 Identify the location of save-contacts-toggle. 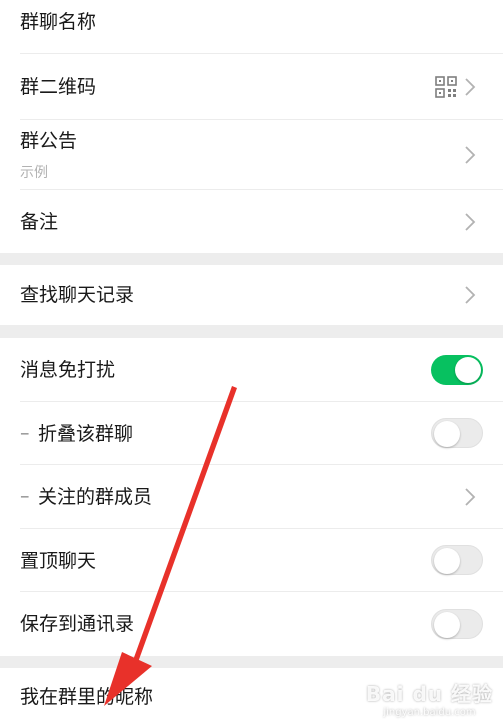
(457, 624).